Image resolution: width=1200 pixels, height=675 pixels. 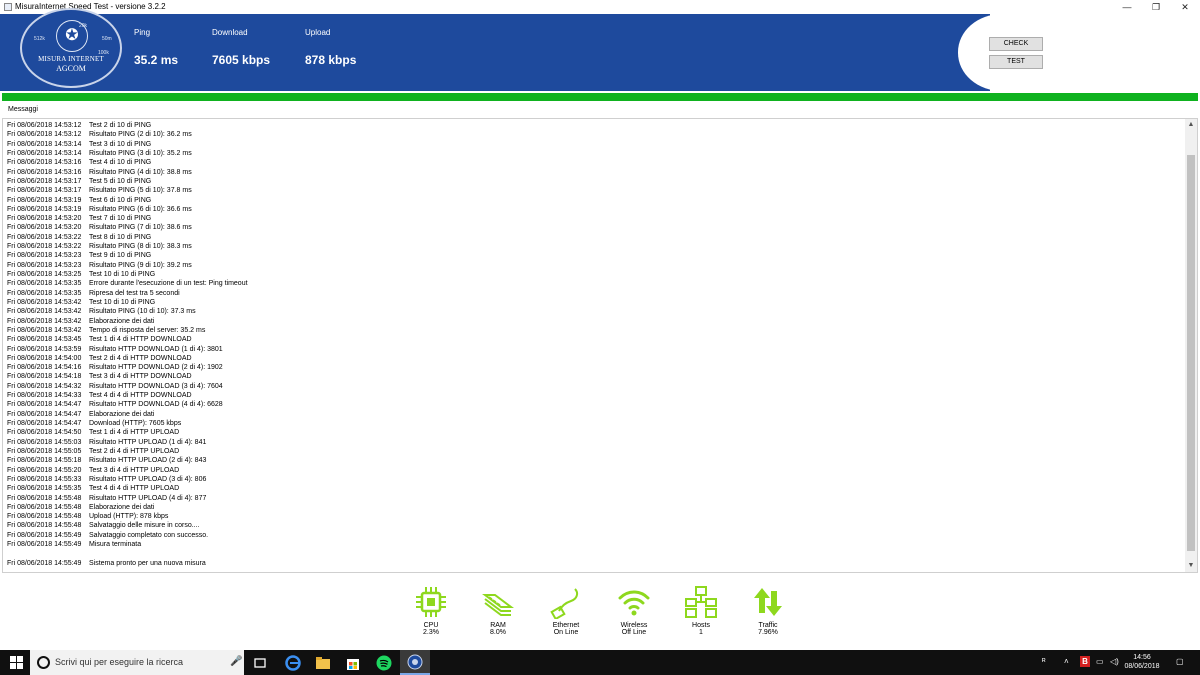 What do you see at coordinates (1191, 353) in the screenshot?
I see `scroll-thumb` at bounding box center [1191, 353].